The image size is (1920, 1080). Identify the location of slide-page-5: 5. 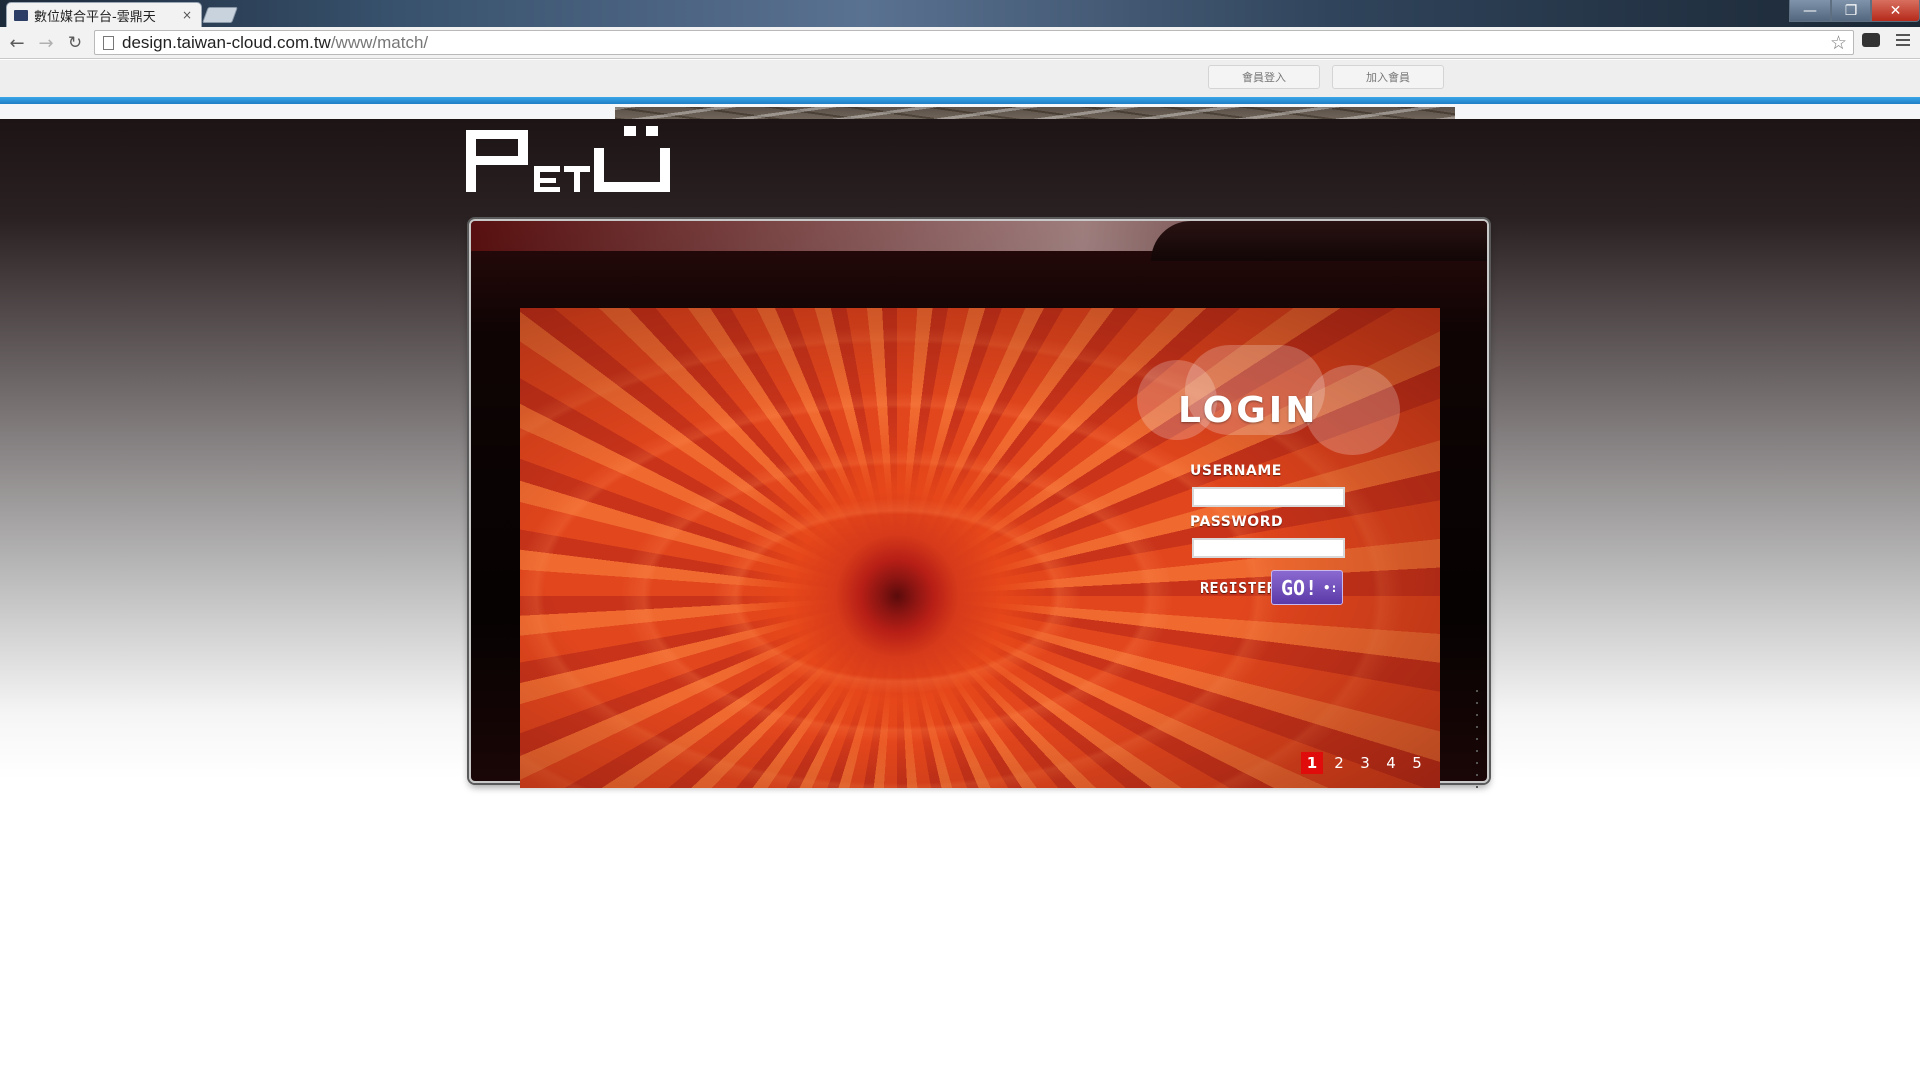
(1417, 763).